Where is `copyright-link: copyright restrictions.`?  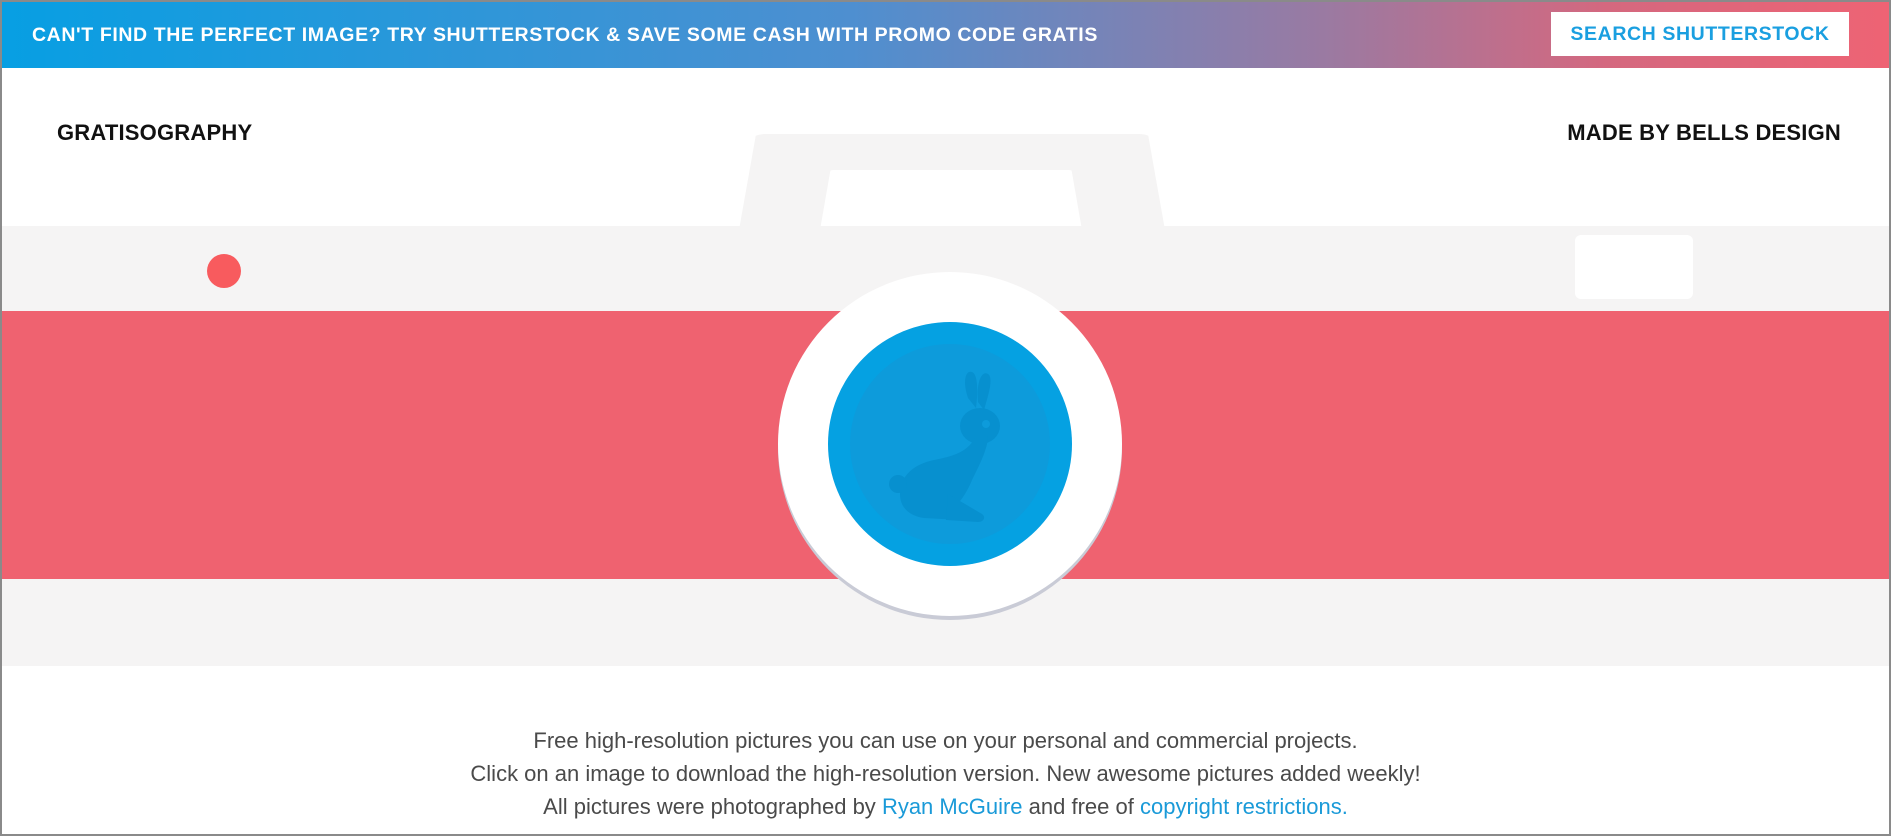 copyright-link: copyright restrictions. is located at coordinates (1244, 806).